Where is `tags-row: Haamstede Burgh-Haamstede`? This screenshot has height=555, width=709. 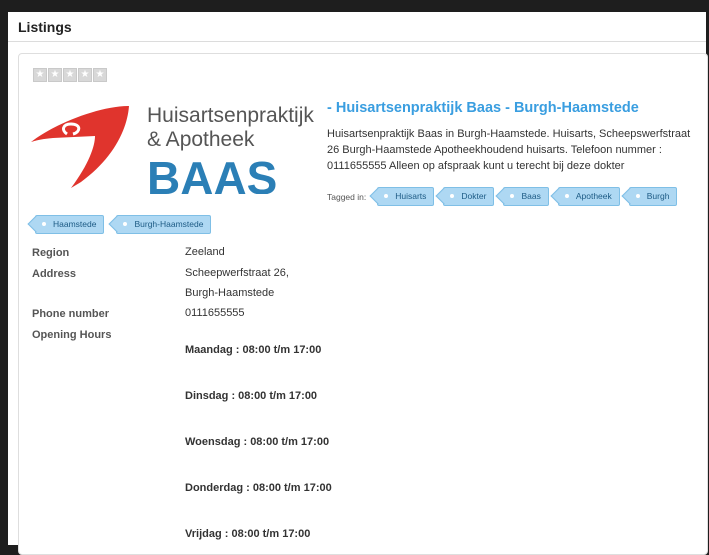 tags-row: Haamstede Burgh-Haamstede is located at coordinates (123, 224).